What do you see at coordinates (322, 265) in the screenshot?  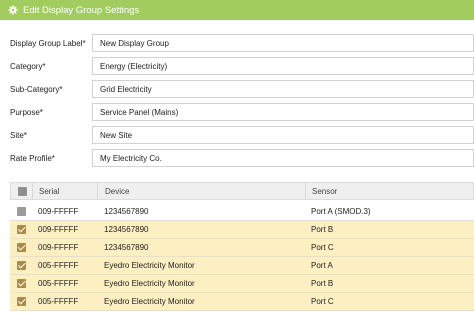 I see `sensor-cell: Port A` at bounding box center [322, 265].